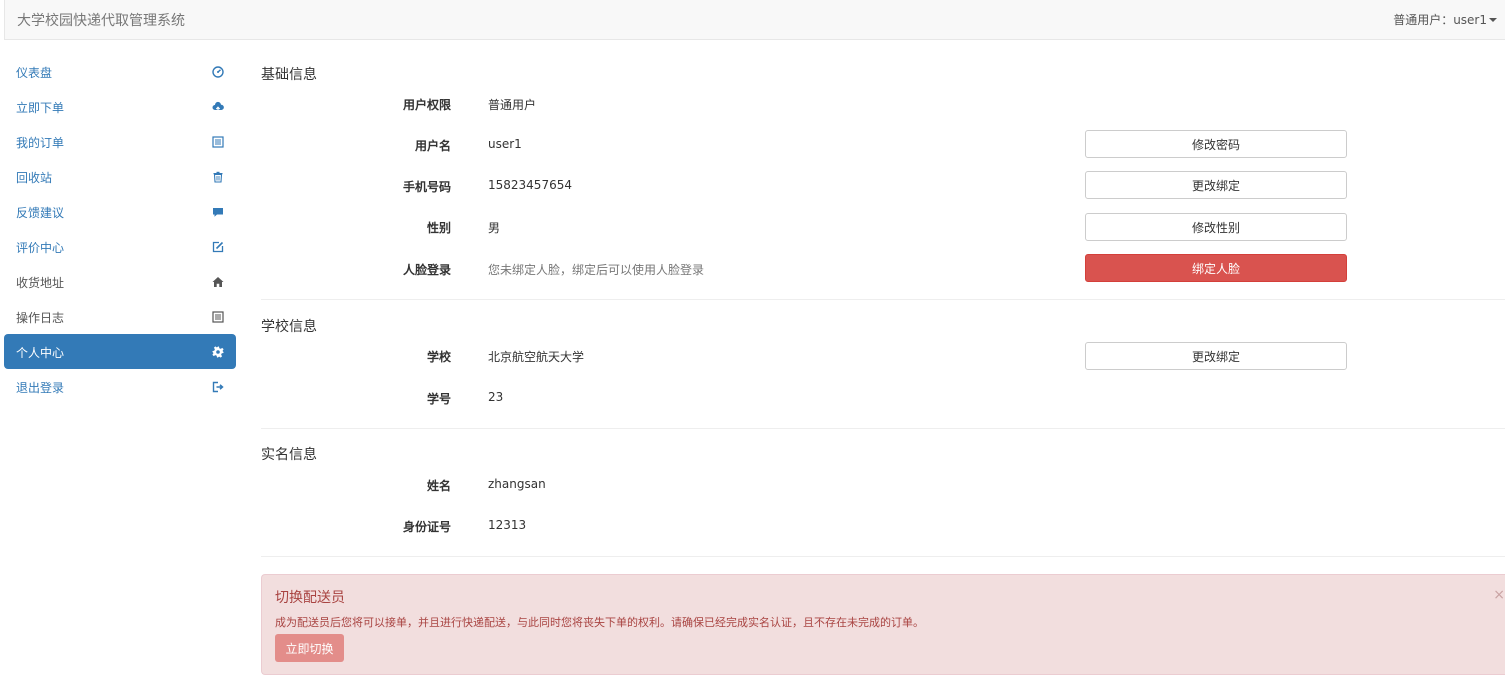  I want to click on app-title: 大学校园快递代取管理系统, so click(101, 20).